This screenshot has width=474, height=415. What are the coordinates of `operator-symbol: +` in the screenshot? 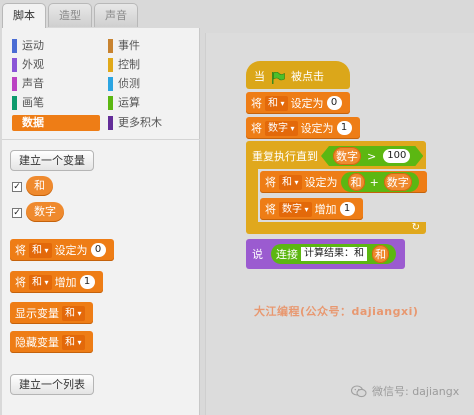 It's located at (374, 182).